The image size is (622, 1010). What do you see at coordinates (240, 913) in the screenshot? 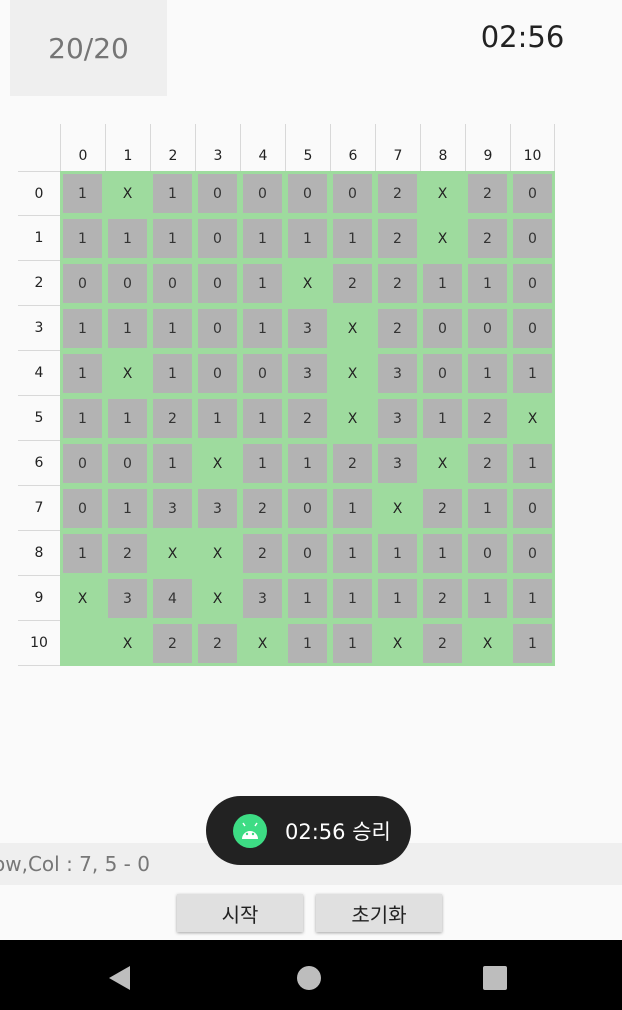
I see `start-button: 시작` at bounding box center [240, 913].